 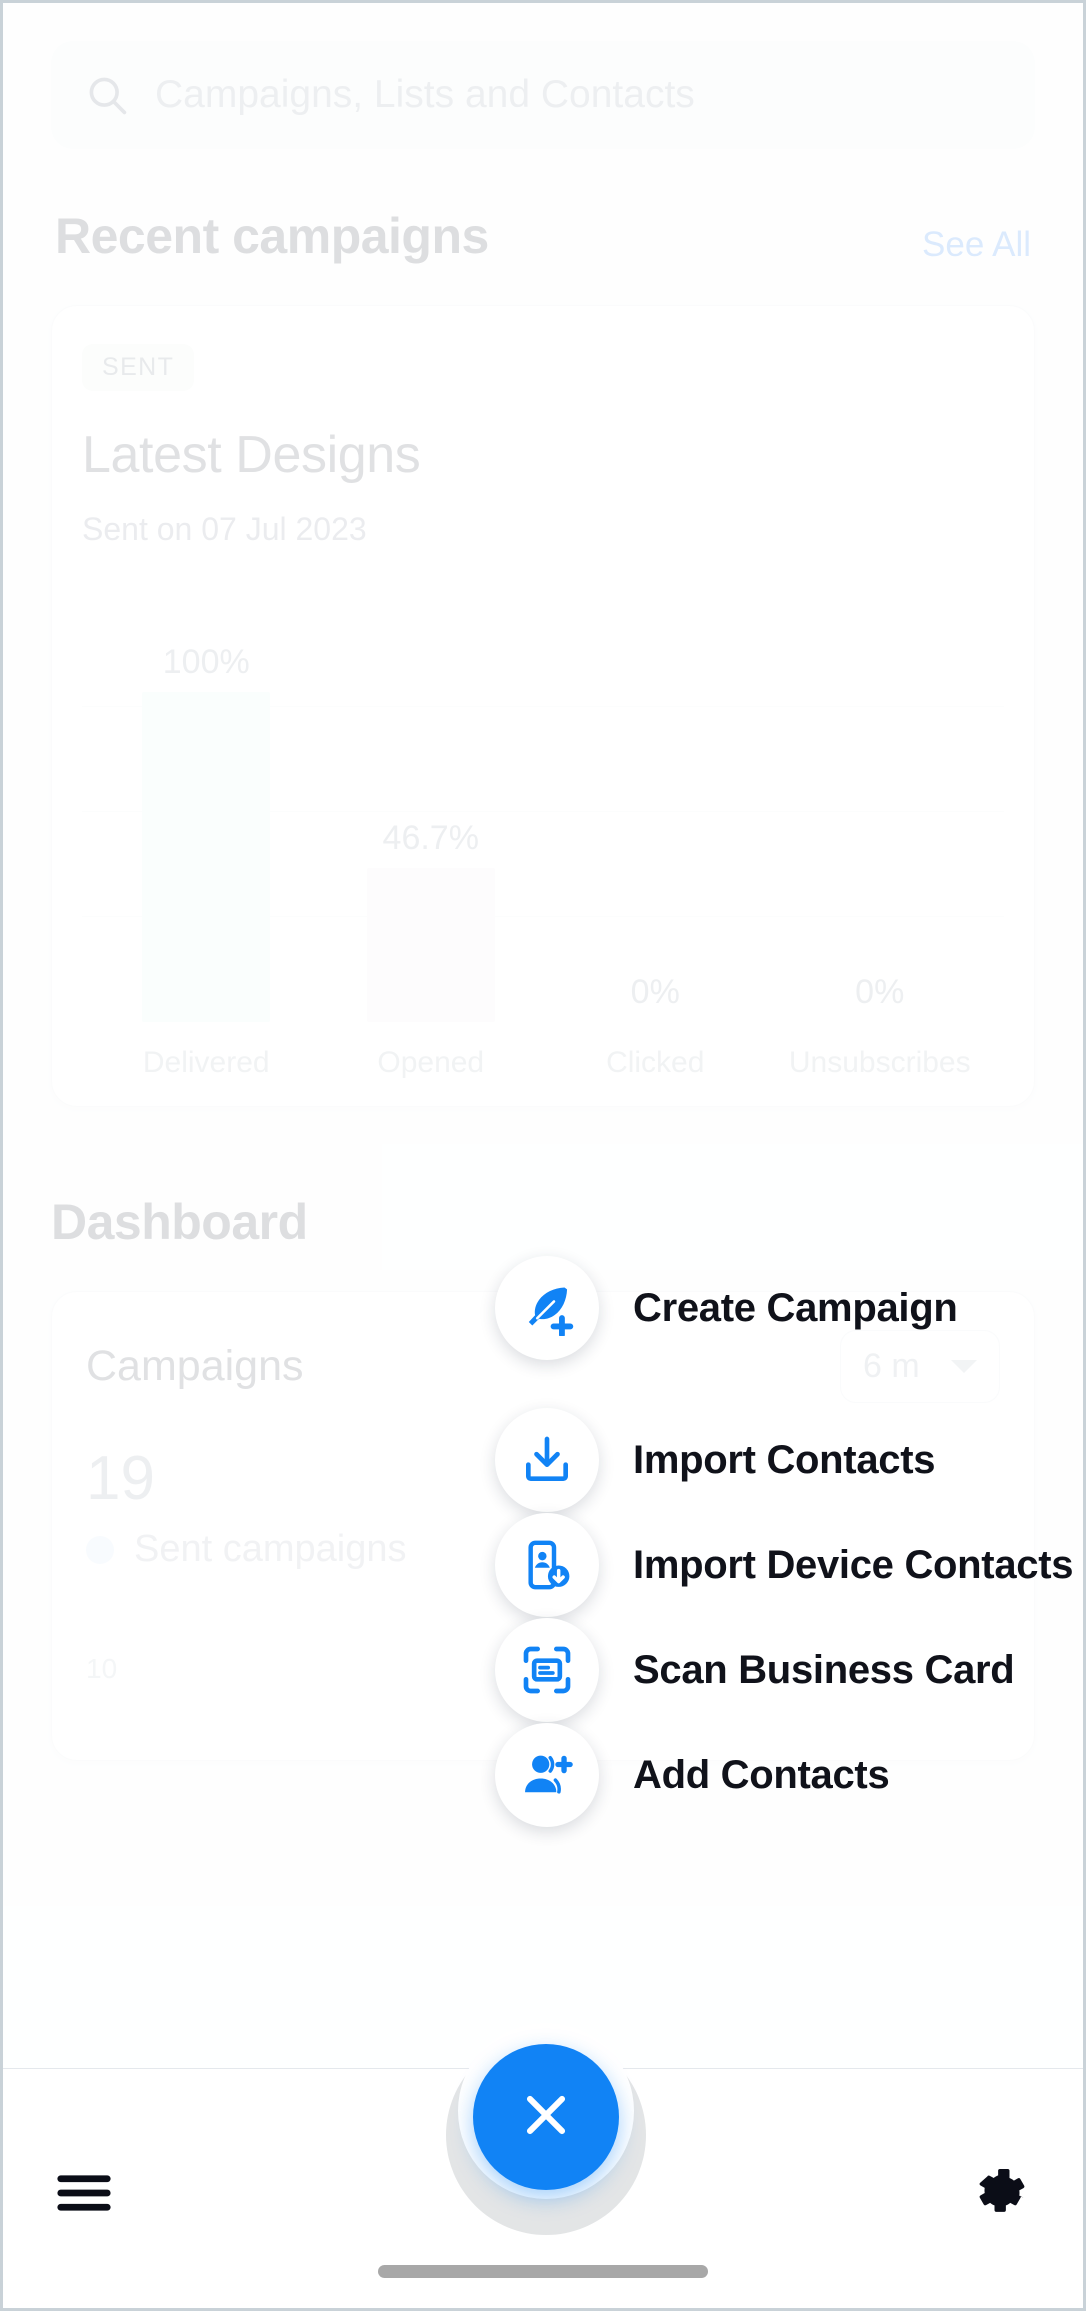 What do you see at coordinates (784, 1459) in the screenshot?
I see `speed-dial-label: Import Contacts` at bounding box center [784, 1459].